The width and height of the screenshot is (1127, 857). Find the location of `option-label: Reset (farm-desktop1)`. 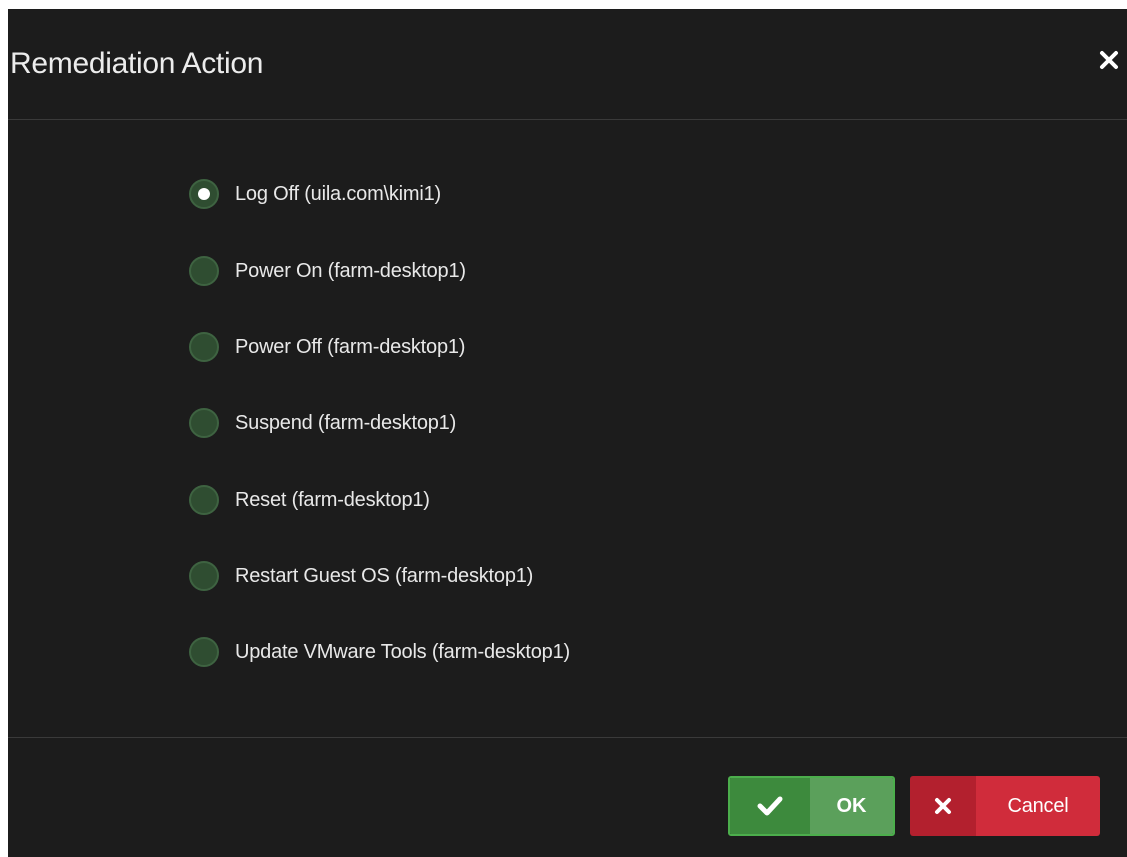

option-label: Reset (farm-desktop1) is located at coordinates (332, 499).